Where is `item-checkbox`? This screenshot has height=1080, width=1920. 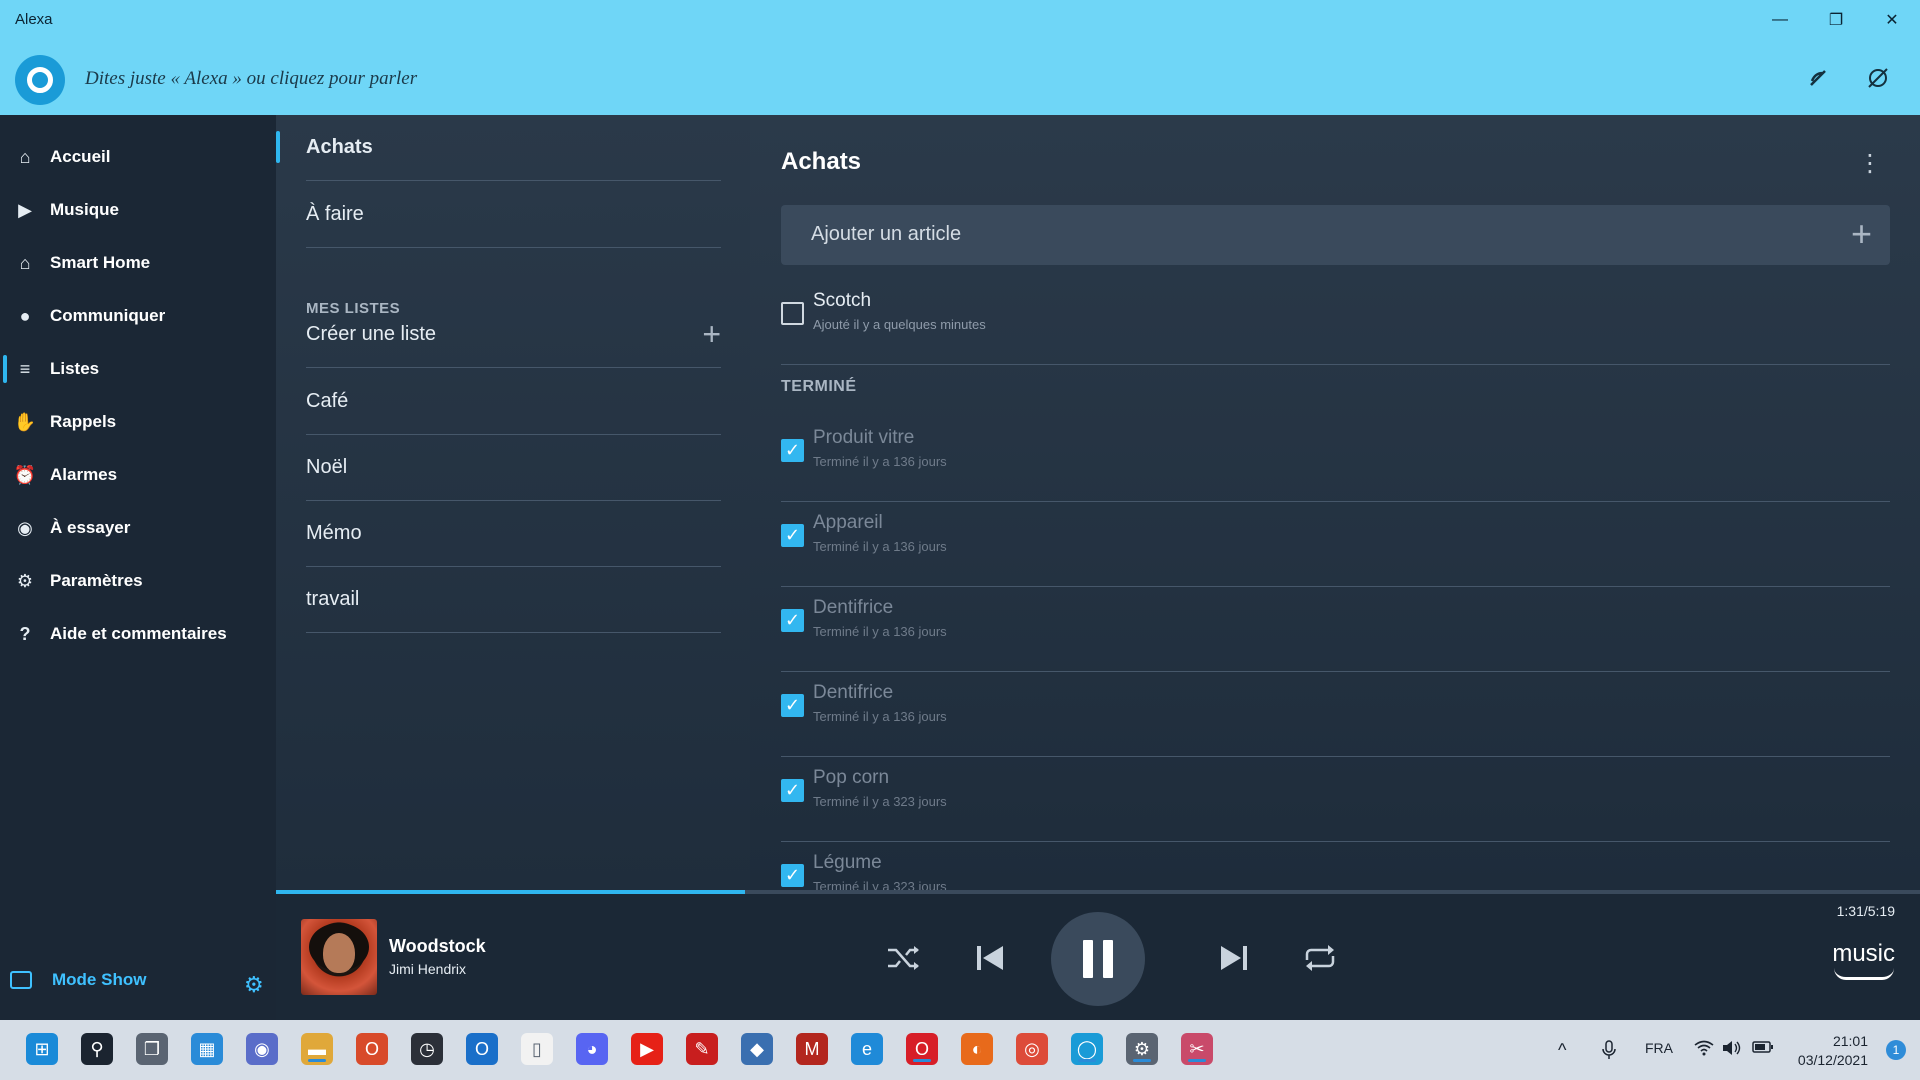
item-checkbox is located at coordinates (792, 313).